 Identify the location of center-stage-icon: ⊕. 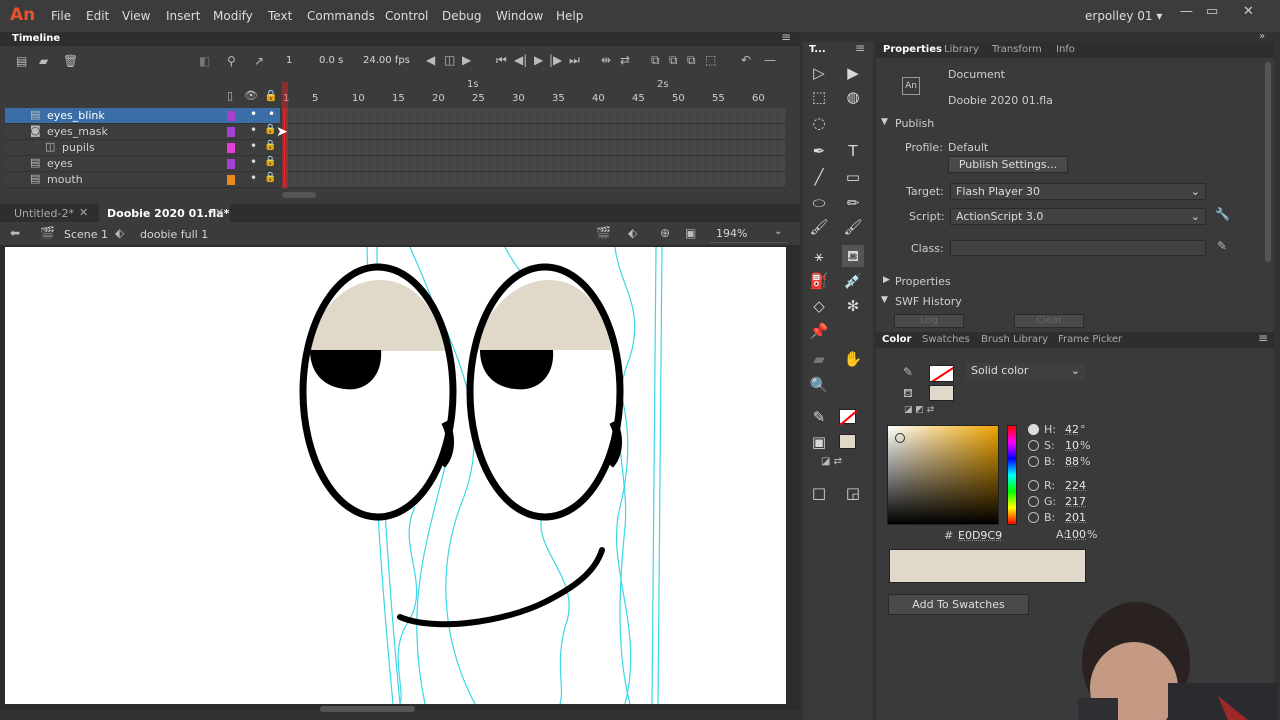
(665, 233).